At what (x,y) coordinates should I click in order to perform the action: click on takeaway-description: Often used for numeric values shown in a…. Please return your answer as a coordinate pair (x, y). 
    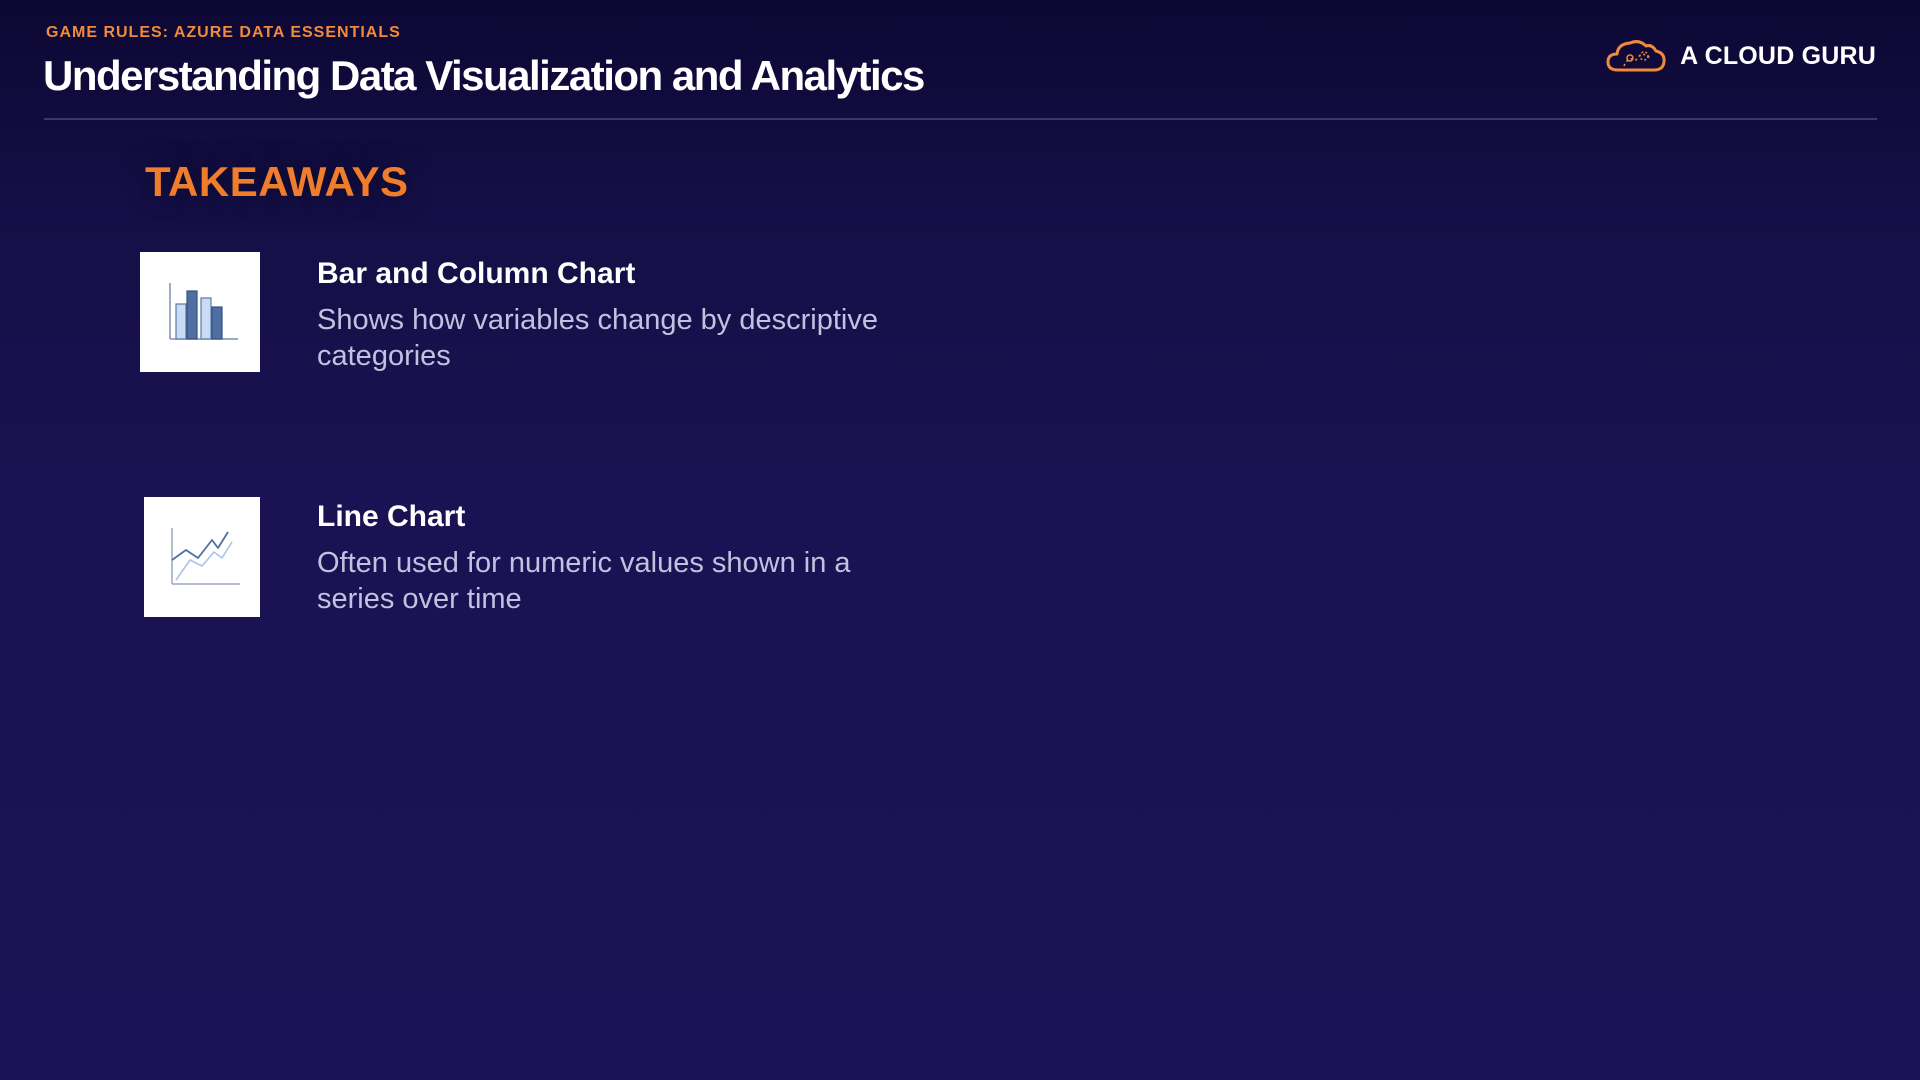
    Looking at the image, I should click on (584, 581).